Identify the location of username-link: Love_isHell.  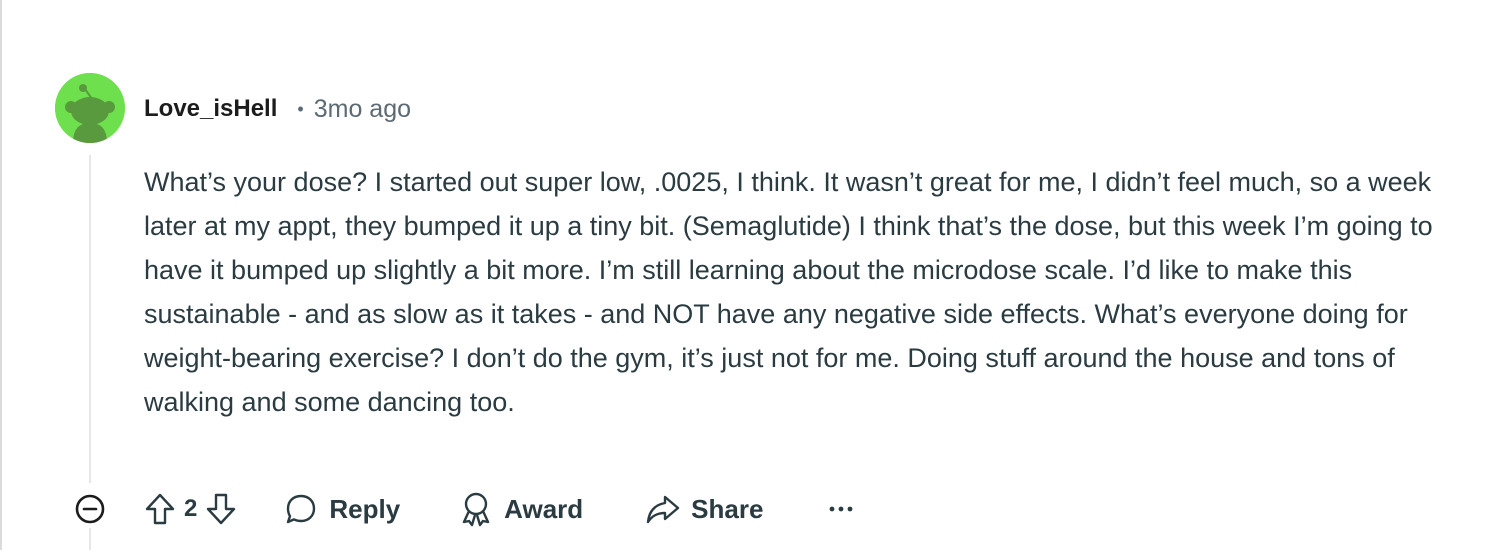
(210, 109).